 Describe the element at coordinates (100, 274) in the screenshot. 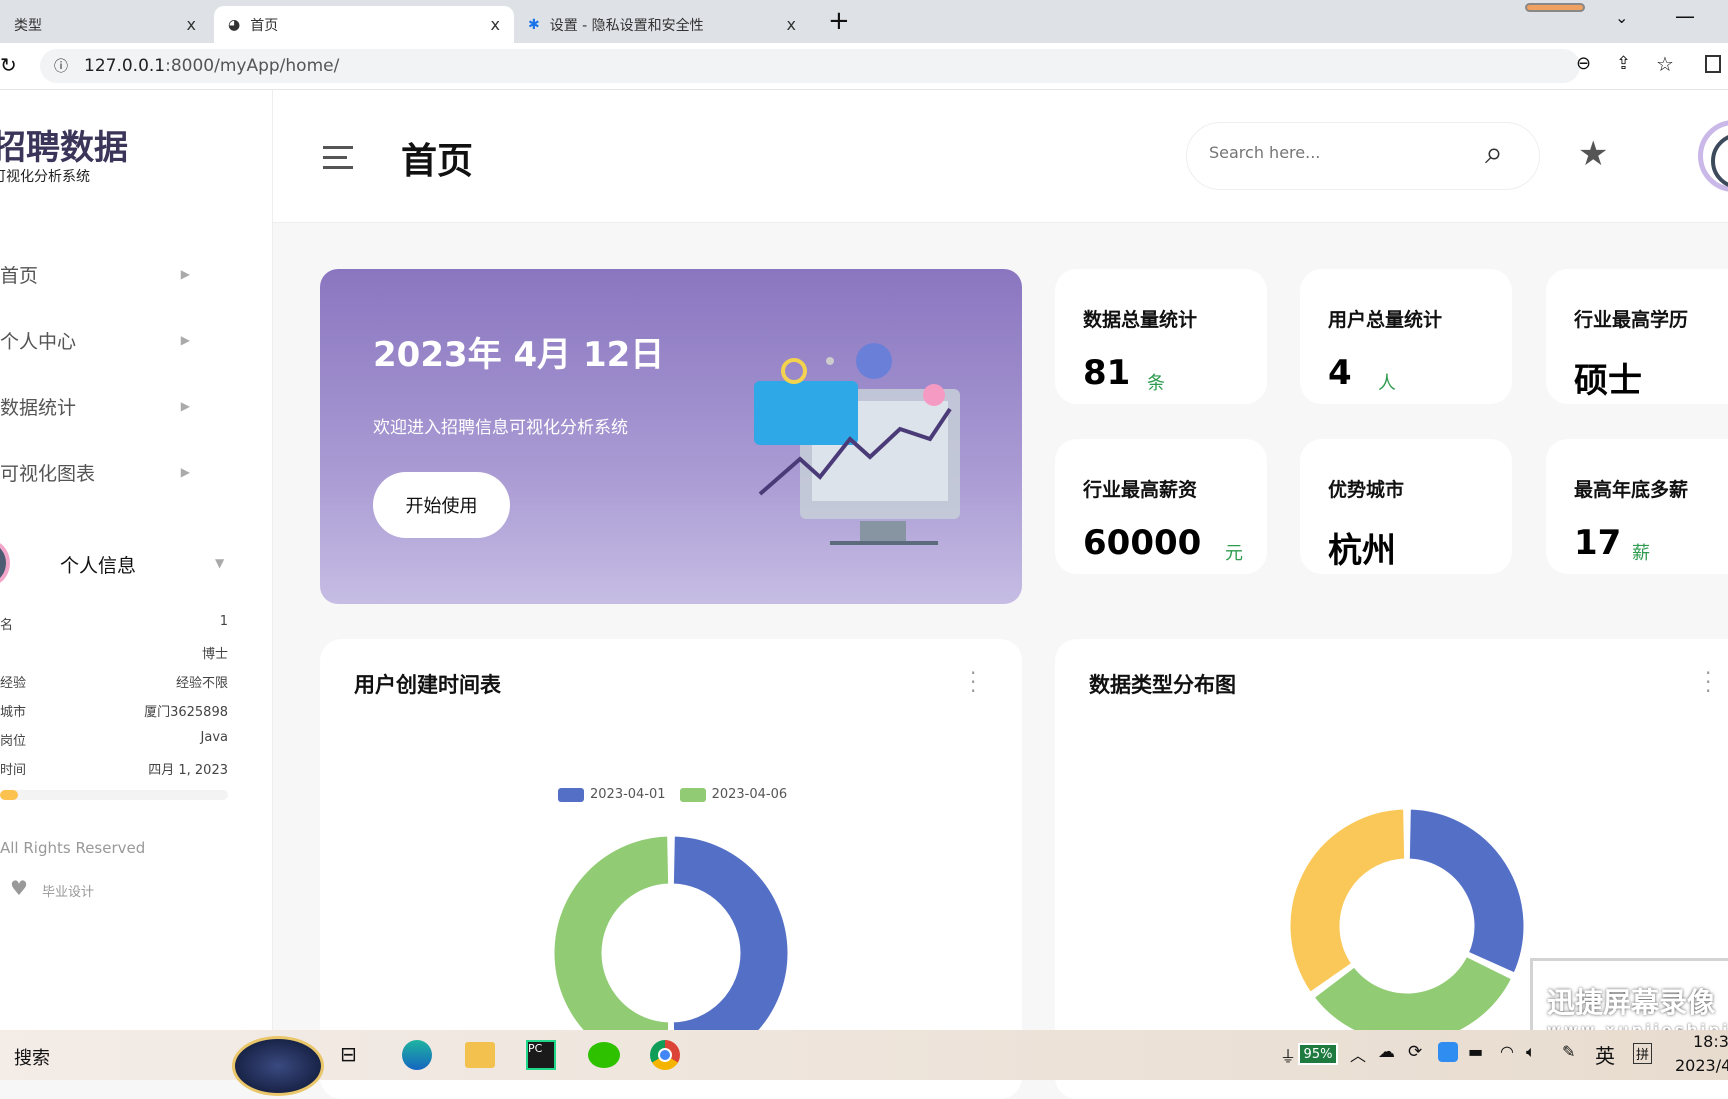

I see `sidebar-item-home: 首页 ▶` at that location.